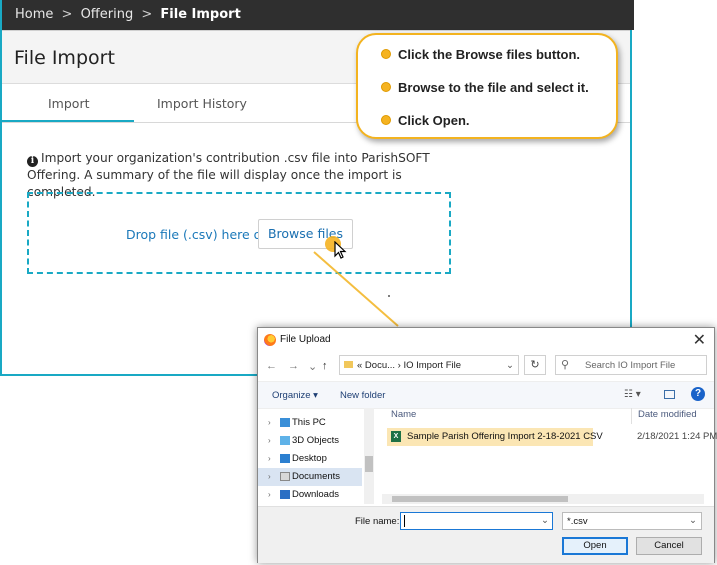  What do you see at coordinates (270, 340) in the screenshot?
I see `firefox-icon` at bounding box center [270, 340].